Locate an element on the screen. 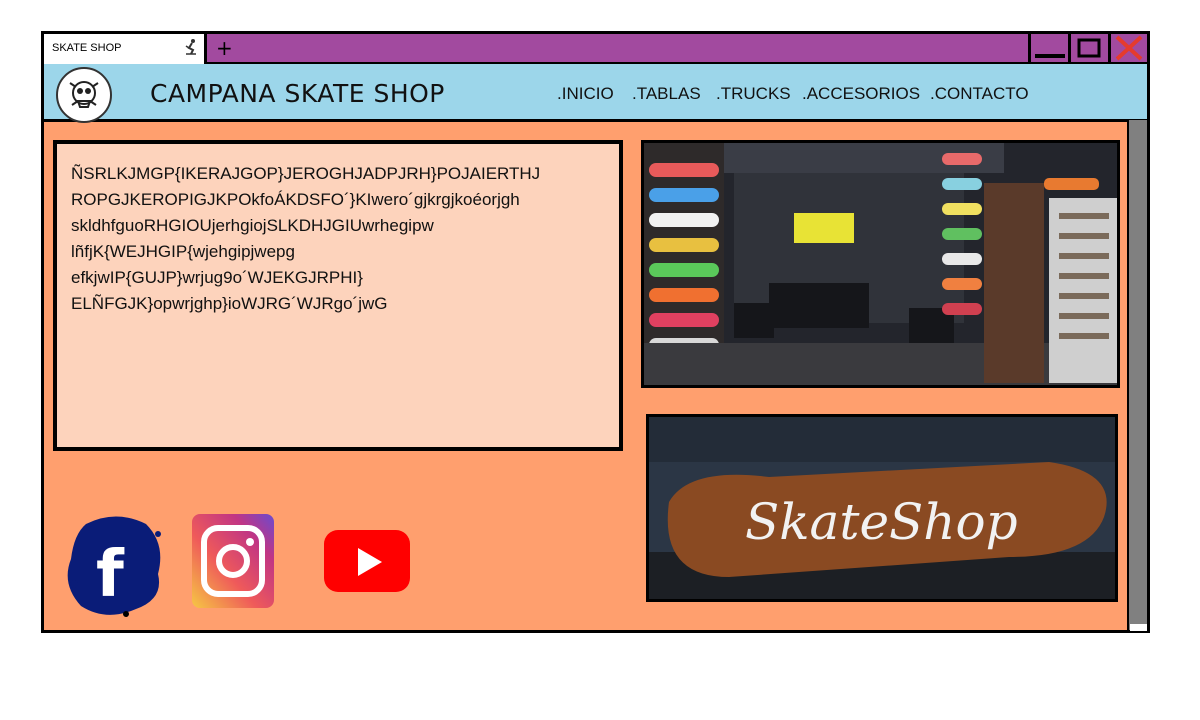  facebook-icon: f is located at coordinates (116, 566).